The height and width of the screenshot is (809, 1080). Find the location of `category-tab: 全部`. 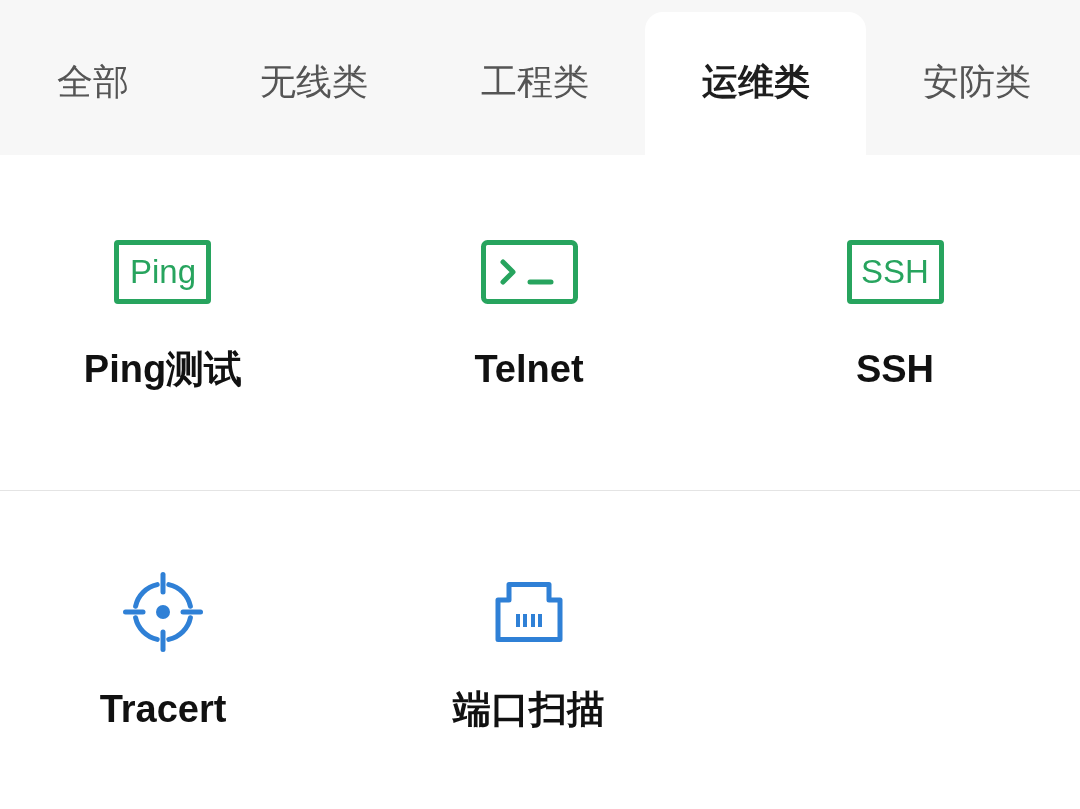

category-tab: 全部 is located at coordinates (101, 83).